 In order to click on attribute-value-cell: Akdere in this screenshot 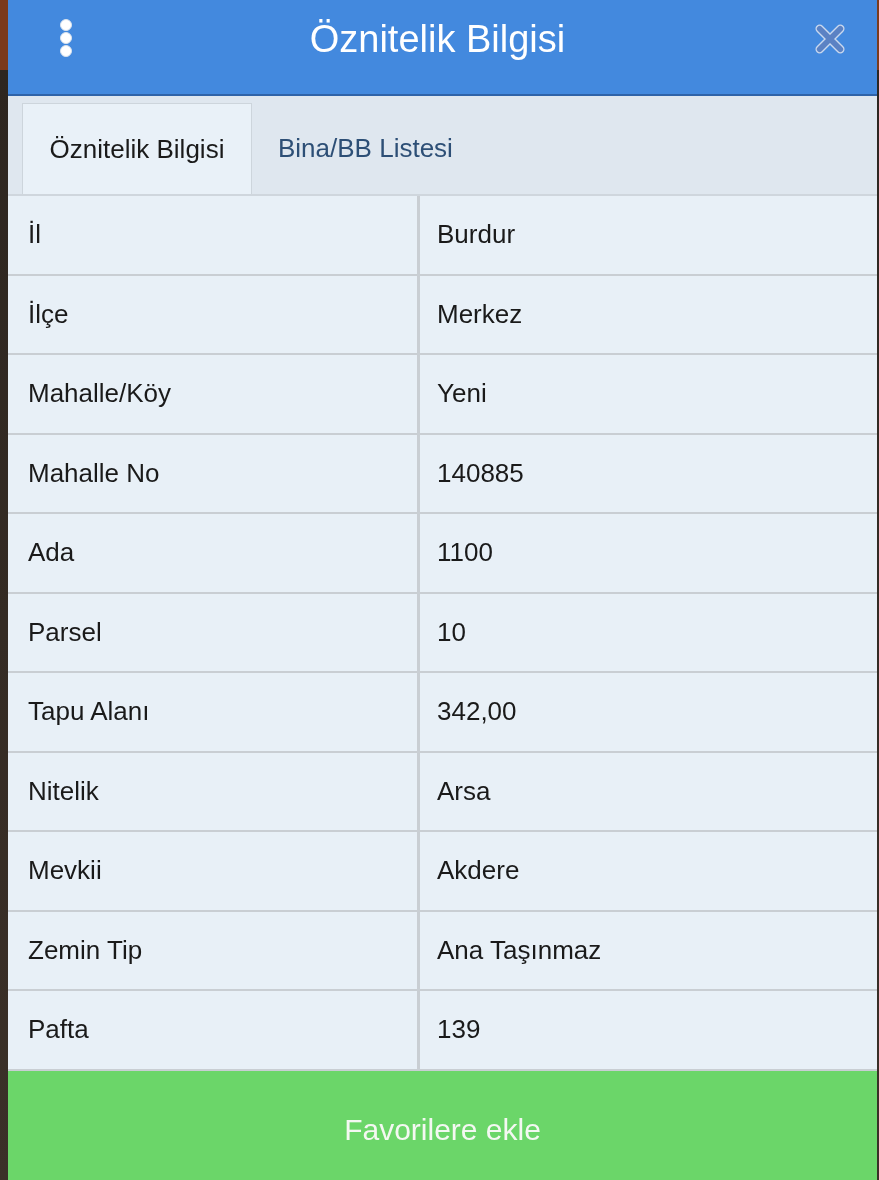, I will do `click(648, 871)`.